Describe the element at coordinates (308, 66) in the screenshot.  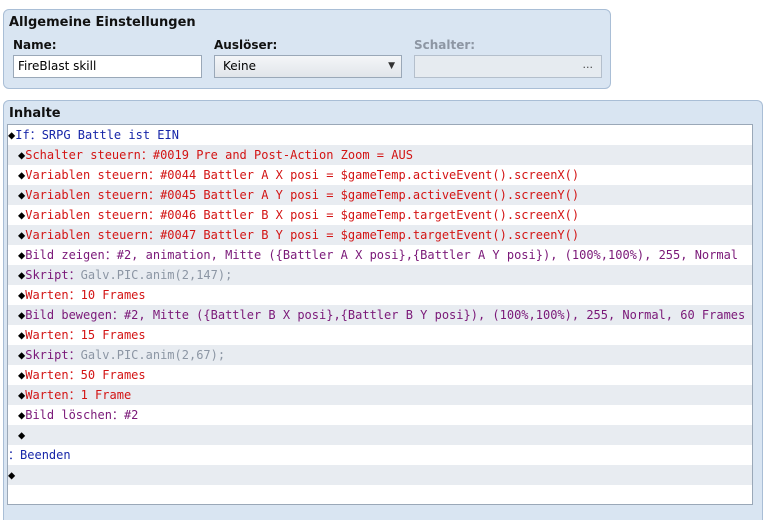
I see `trigger-select: Keine ▼` at that location.